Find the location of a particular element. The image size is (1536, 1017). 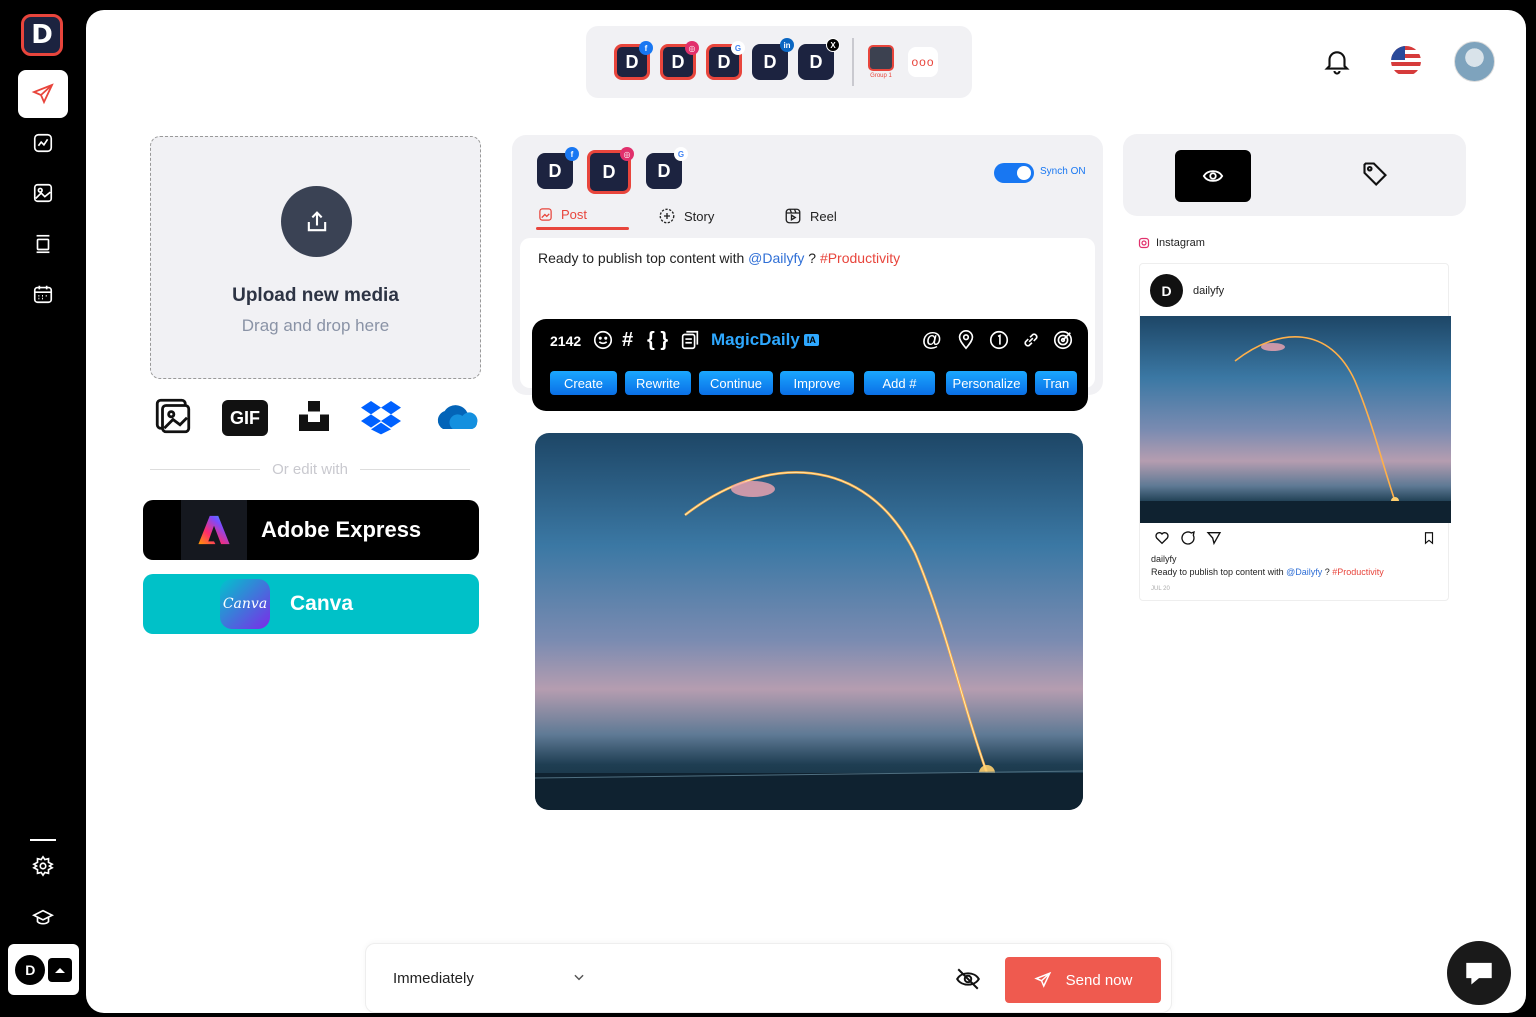

analytics-icon is located at coordinates (43, 143).